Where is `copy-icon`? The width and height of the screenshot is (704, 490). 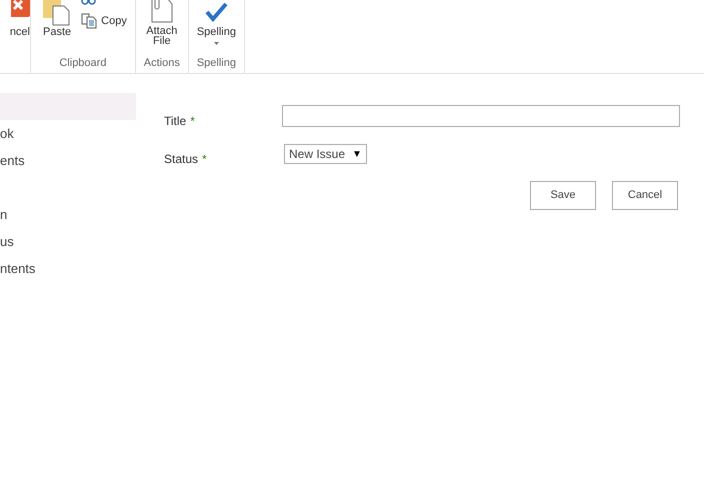
copy-icon is located at coordinates (89, 21).